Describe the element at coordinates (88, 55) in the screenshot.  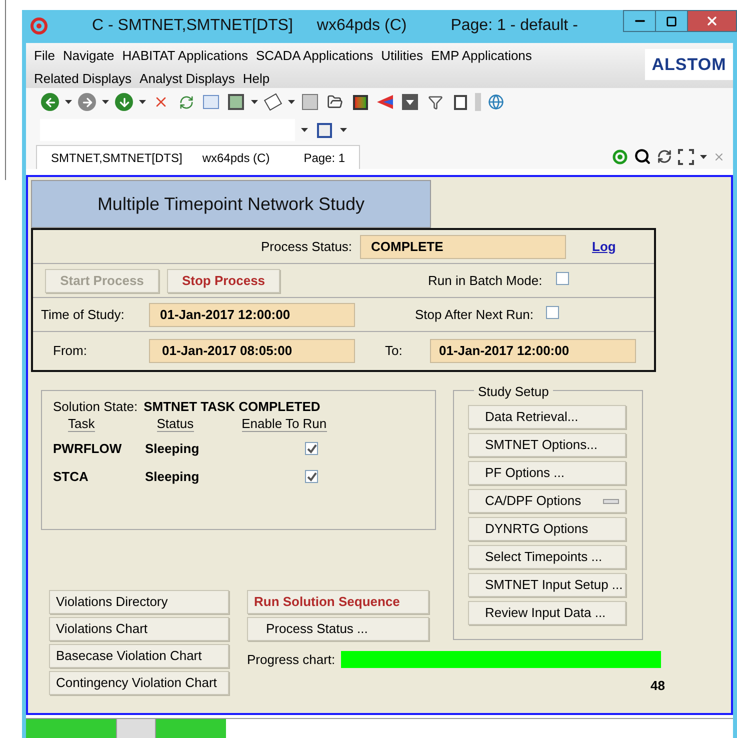
I see `menu-item: Navigate` at that location.